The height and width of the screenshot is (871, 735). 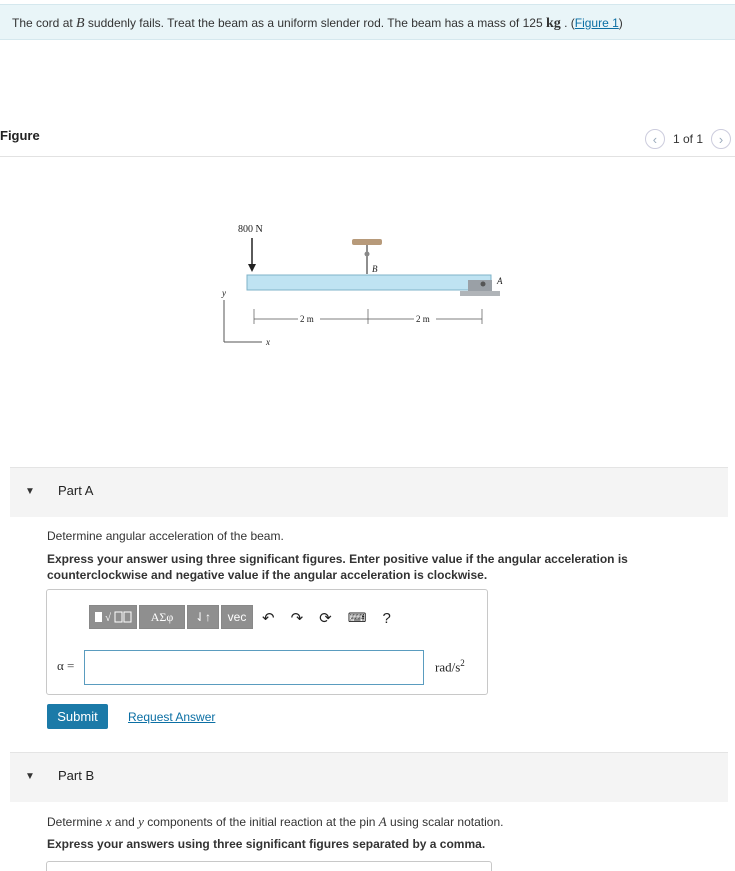 I want to click on prev-figure-button: ‹, so click(x=654, y=139).